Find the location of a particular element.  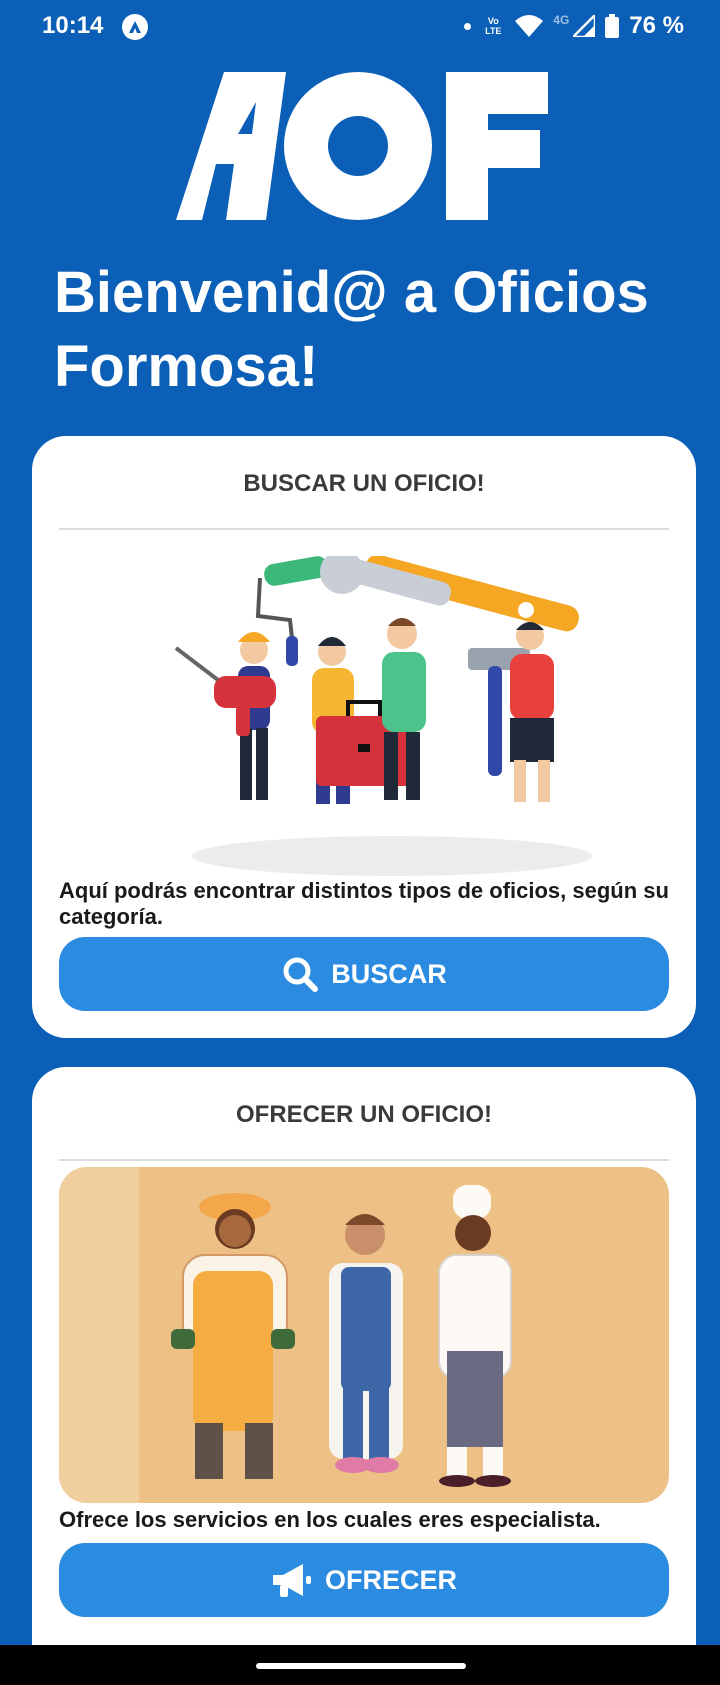

navigation-bar is located at coordinates (360, 1665).